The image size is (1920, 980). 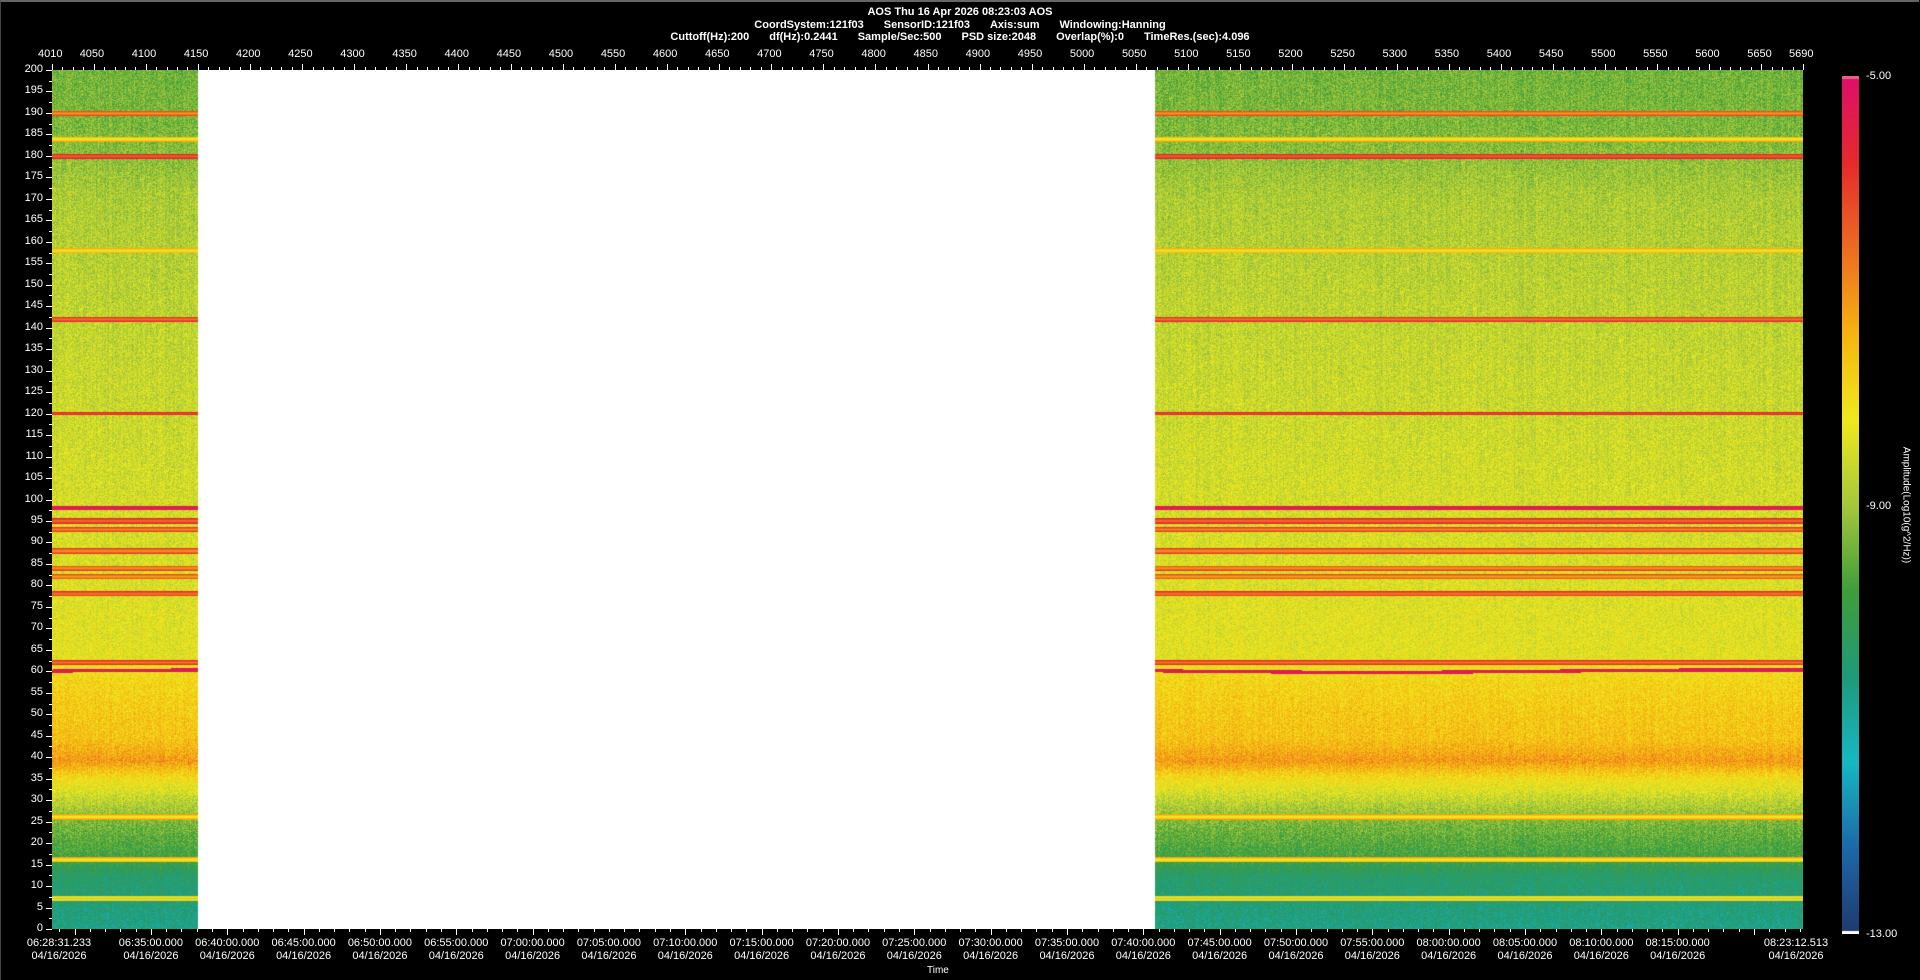 I want to click on time-label: 07:25:00.000, so click(x=914, y=943).